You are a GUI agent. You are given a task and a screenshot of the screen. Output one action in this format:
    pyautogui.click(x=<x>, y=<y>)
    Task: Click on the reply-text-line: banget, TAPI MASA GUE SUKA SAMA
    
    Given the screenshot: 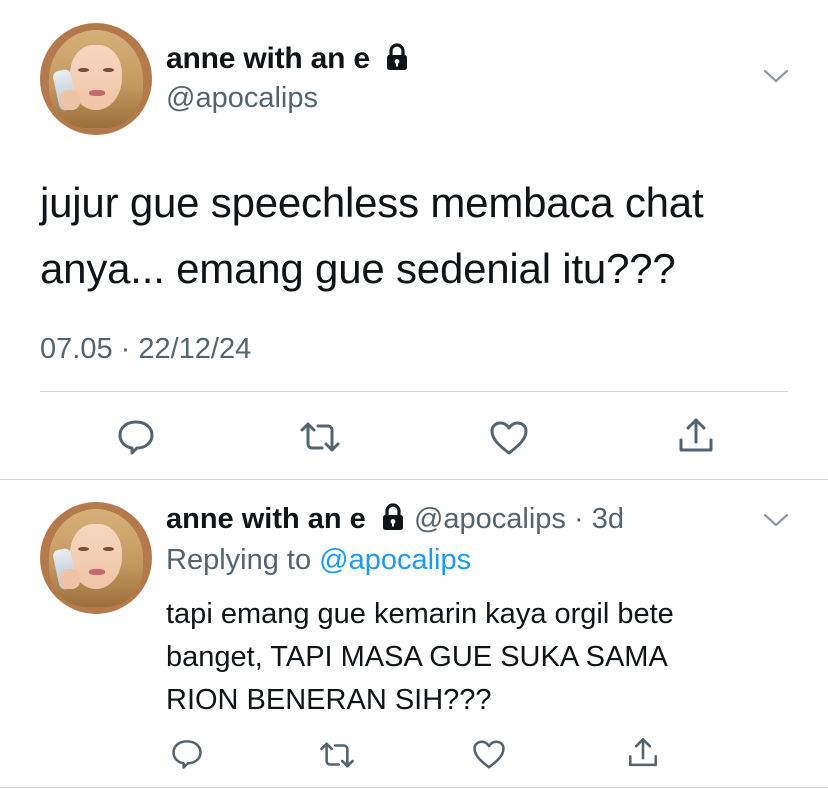 What is the action you would take?
    pyautogui.click(x=417, y=657)
    